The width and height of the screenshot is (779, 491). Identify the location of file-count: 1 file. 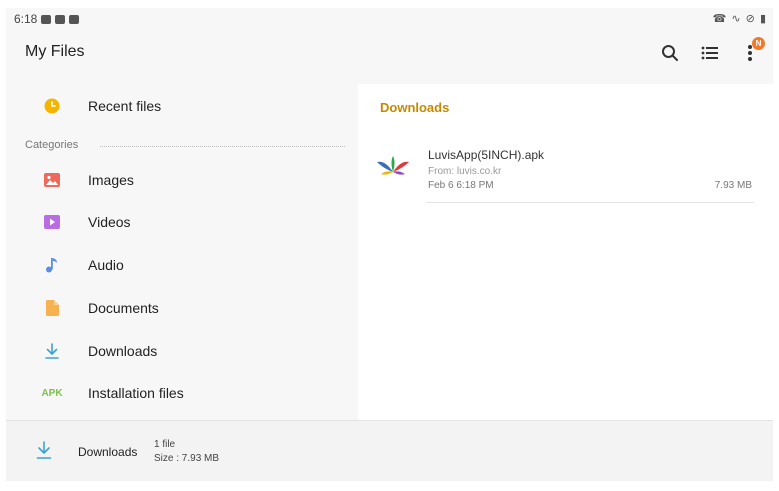
(165, 444).